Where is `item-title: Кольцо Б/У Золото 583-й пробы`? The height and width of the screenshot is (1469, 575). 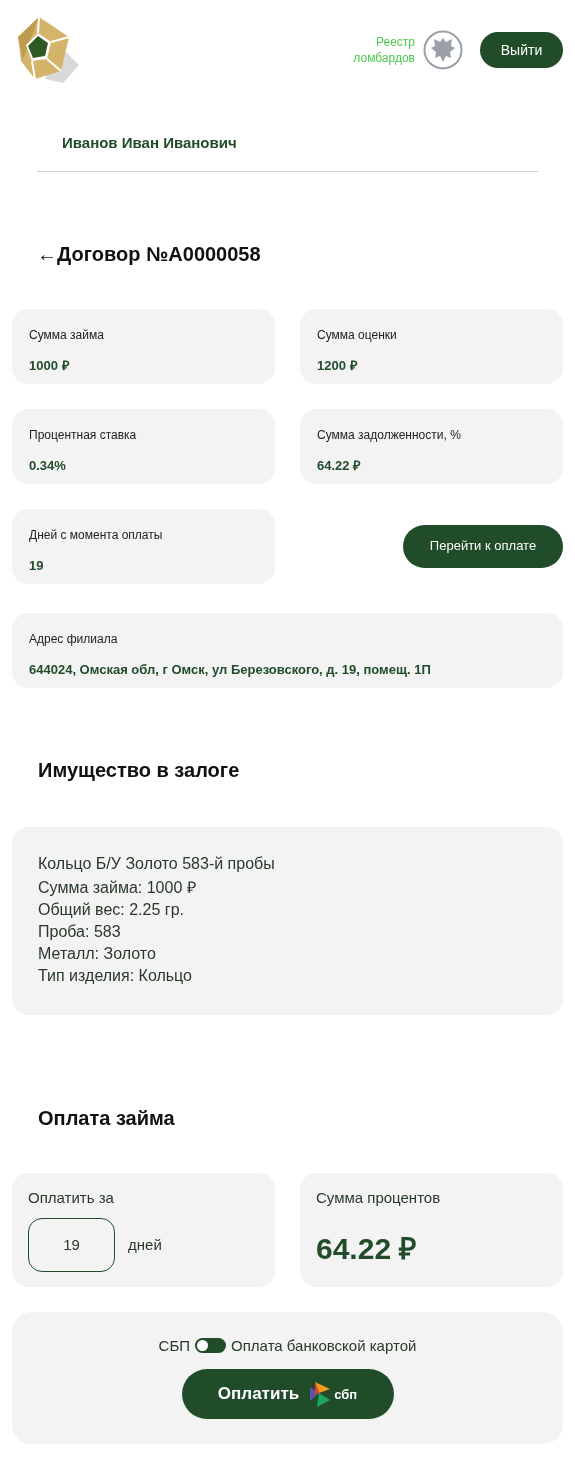
item-title: Кольцо Б/У Золото 583-й пробы is located at coordinates (157, 863).